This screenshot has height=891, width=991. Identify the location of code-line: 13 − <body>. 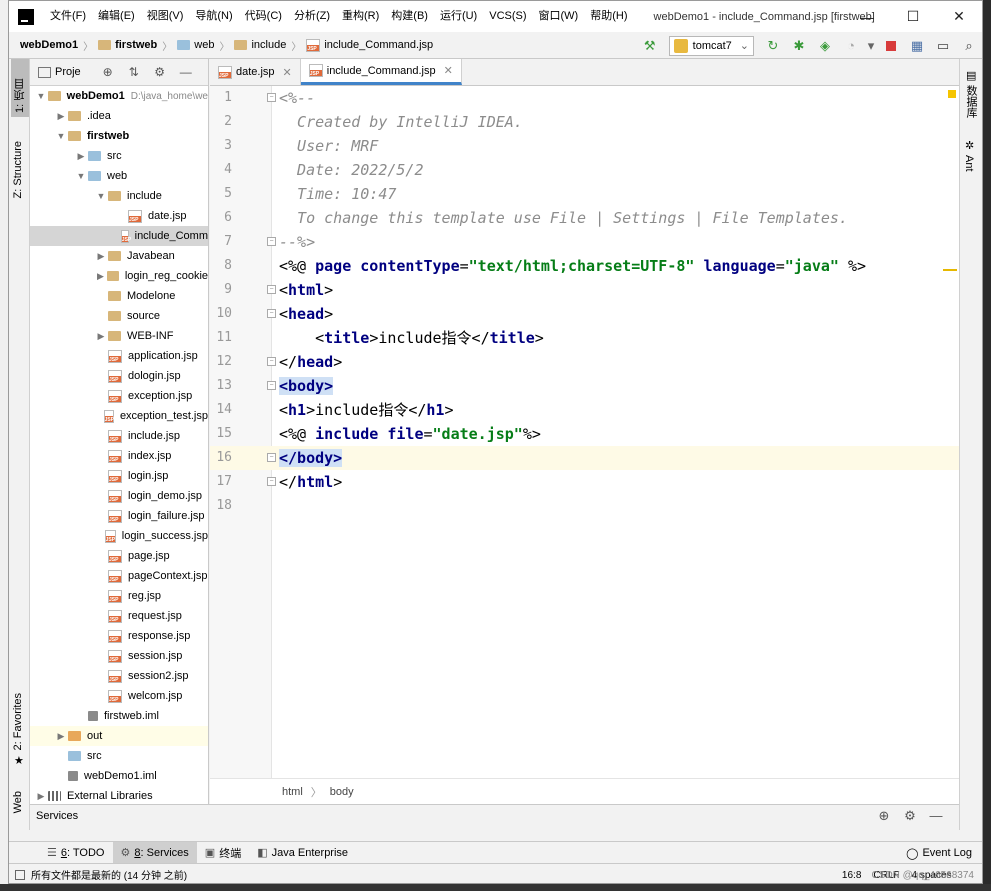
(584, 386).